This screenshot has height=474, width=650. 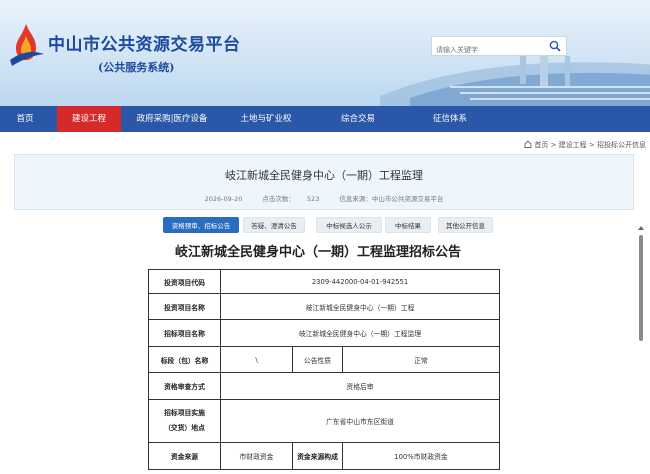 What do you see at coordinates (256, 456) in the screenshot?
I see `value-fund-source: 市财政资金` at bounding box center [256, 456].